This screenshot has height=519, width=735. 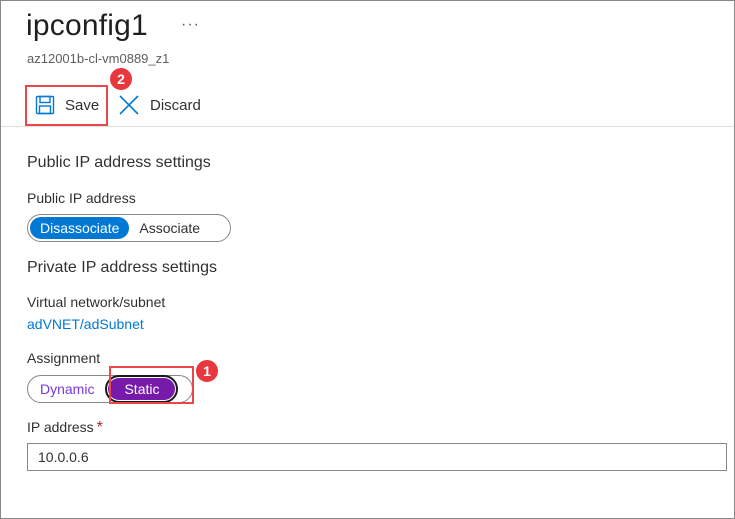 I want to click on ip-address-label-text: IP address, so click(x=60, y=427).